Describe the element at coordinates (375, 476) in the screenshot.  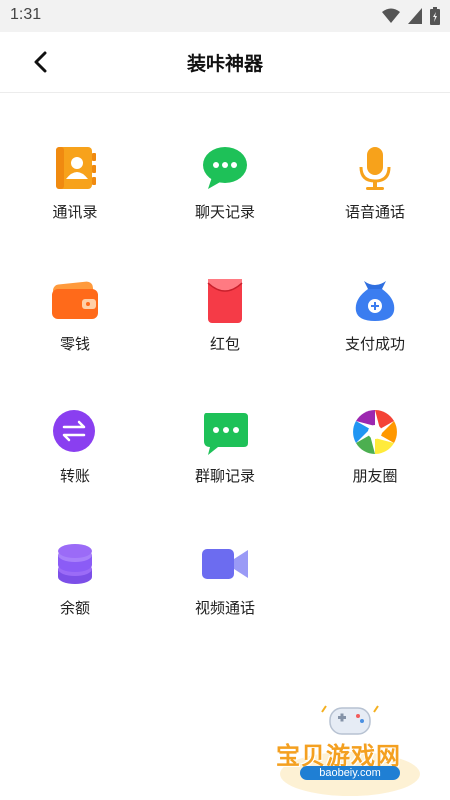
I see `grid-item-label: 朋友圈` at that location.